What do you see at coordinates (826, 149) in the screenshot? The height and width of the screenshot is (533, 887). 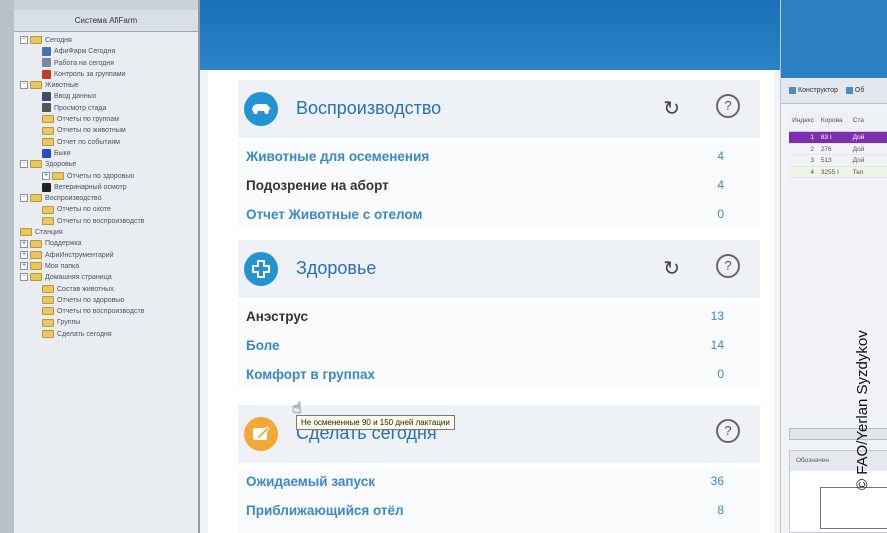 I see `cell-cow: 276` at bounding box center [826, 149].